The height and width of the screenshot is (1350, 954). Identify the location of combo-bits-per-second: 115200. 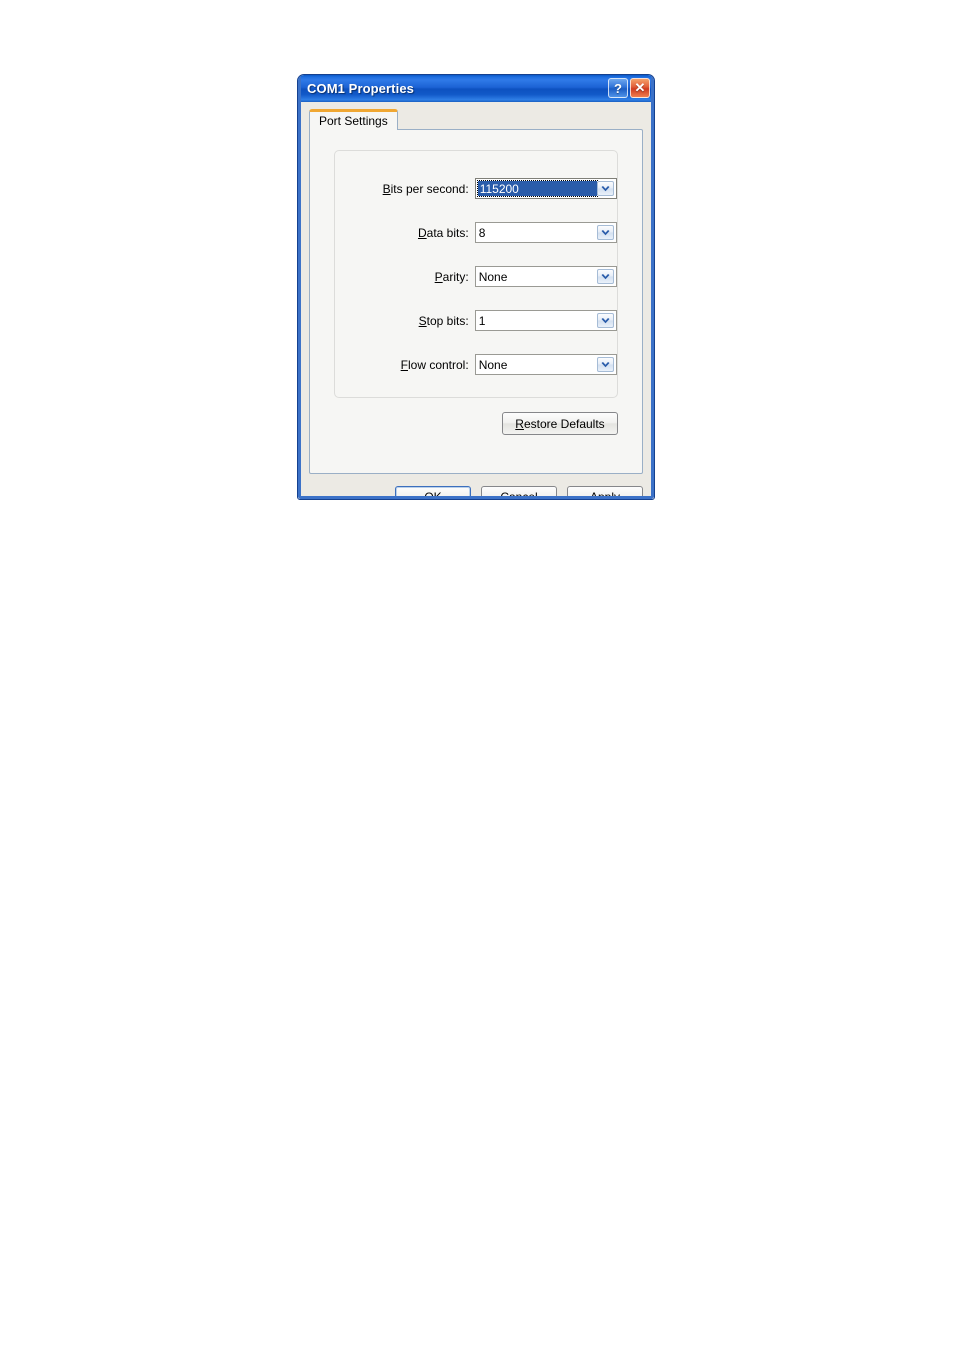
(545, 188).